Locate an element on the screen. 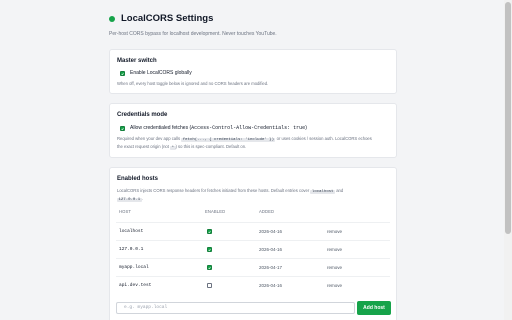 Image resolution: width=512 pixels, height=320 pixels. scrollbar-thumb is located at coordinates (508, 118).